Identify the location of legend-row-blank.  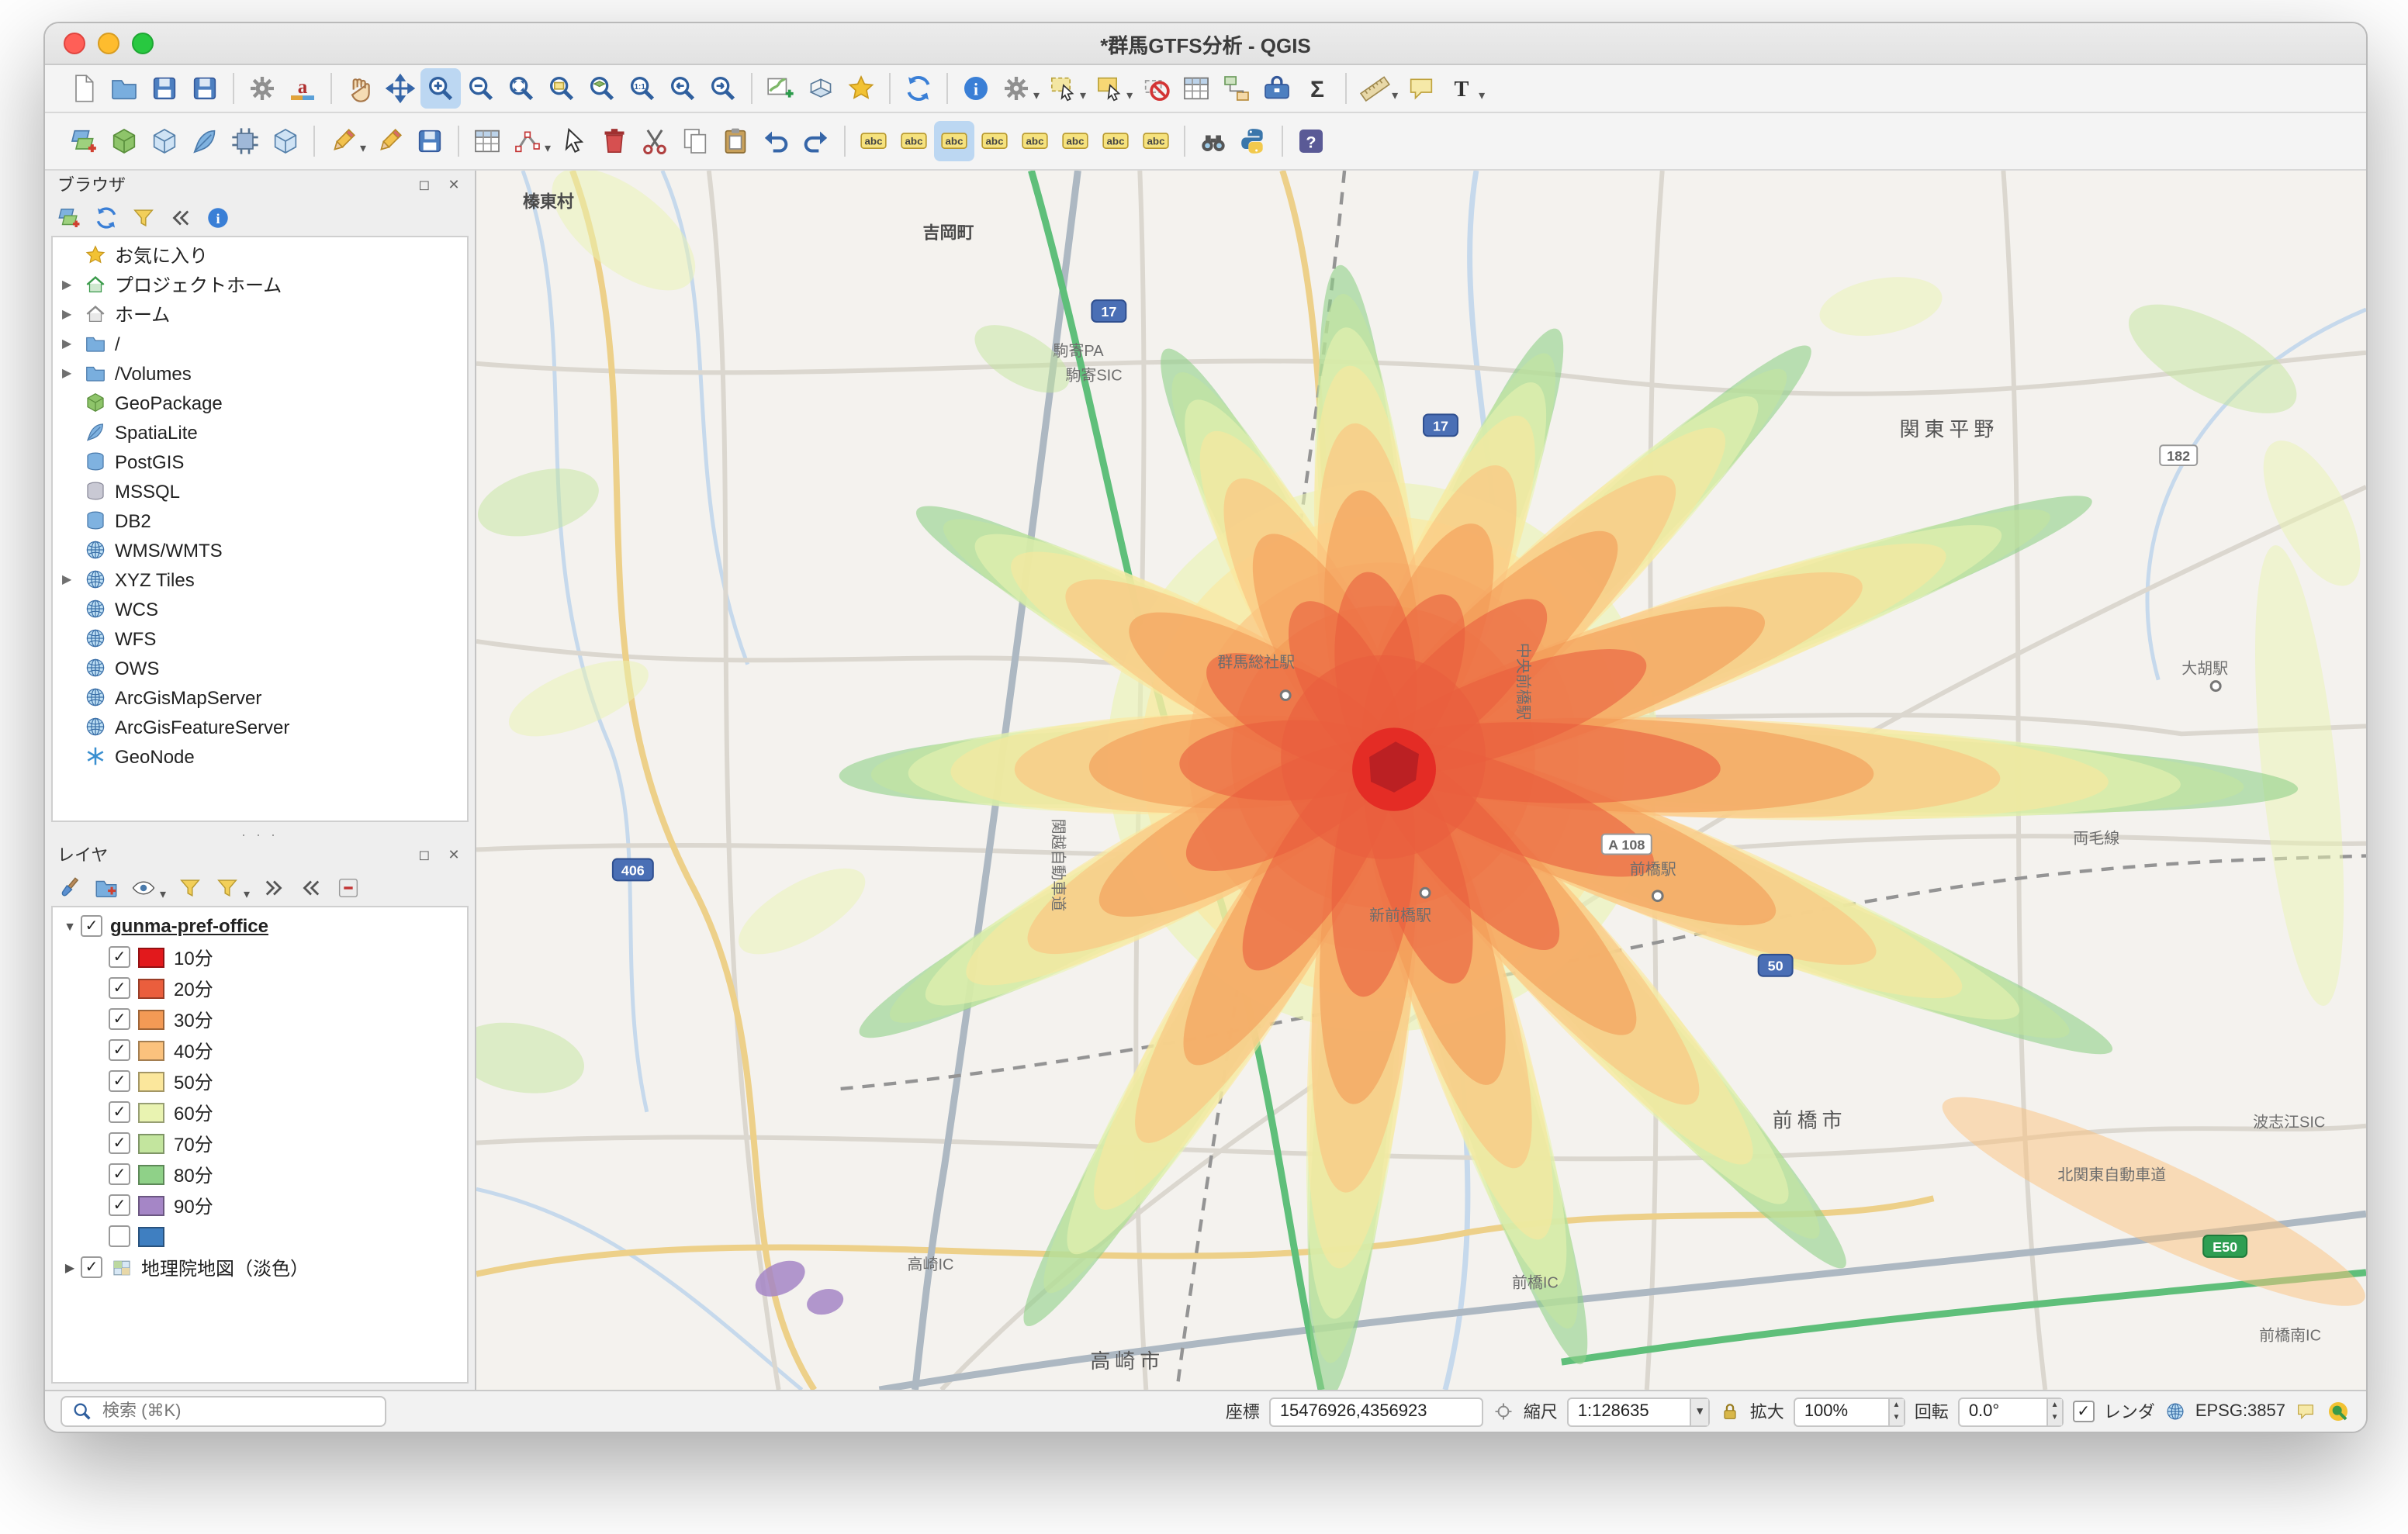
(260, 1236).